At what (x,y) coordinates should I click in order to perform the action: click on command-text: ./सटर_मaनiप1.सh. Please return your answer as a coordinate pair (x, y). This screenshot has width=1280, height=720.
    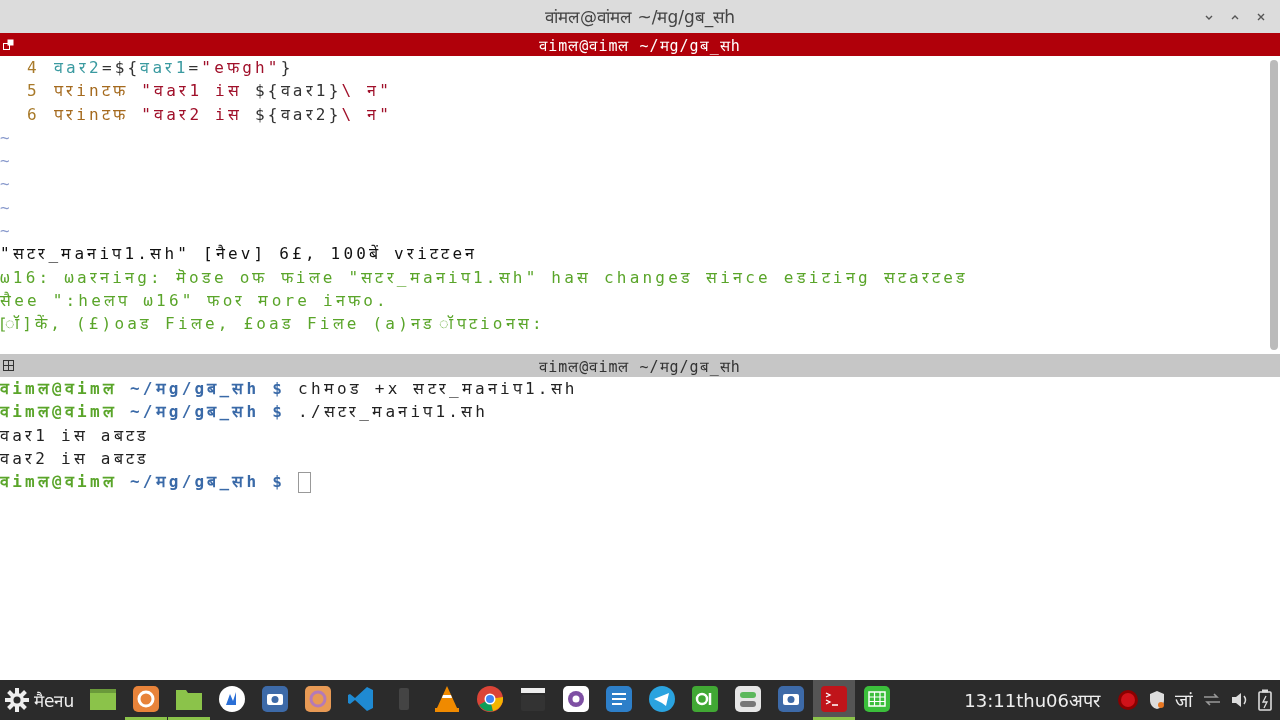
    Looking at the image, I should click on (393, 412).